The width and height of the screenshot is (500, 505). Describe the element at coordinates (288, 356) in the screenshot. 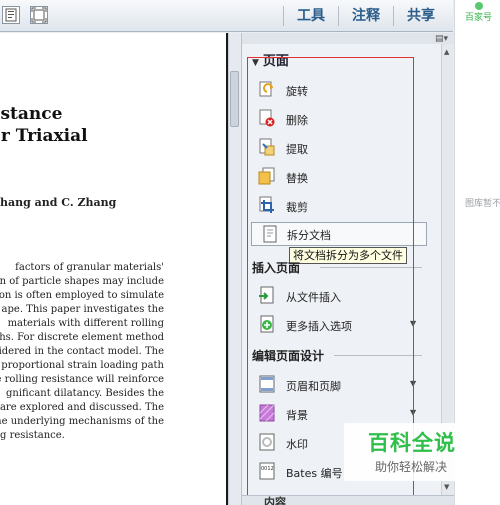

I see `section-design-title: 编辑页面设计` at that location.